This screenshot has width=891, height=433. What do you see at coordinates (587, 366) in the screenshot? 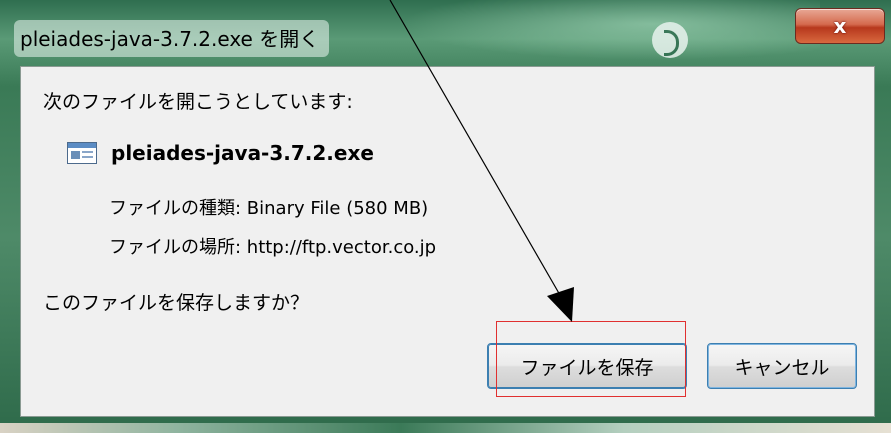
I see `save-file-button: ファイルを保存` at bounding box center [587, 366].